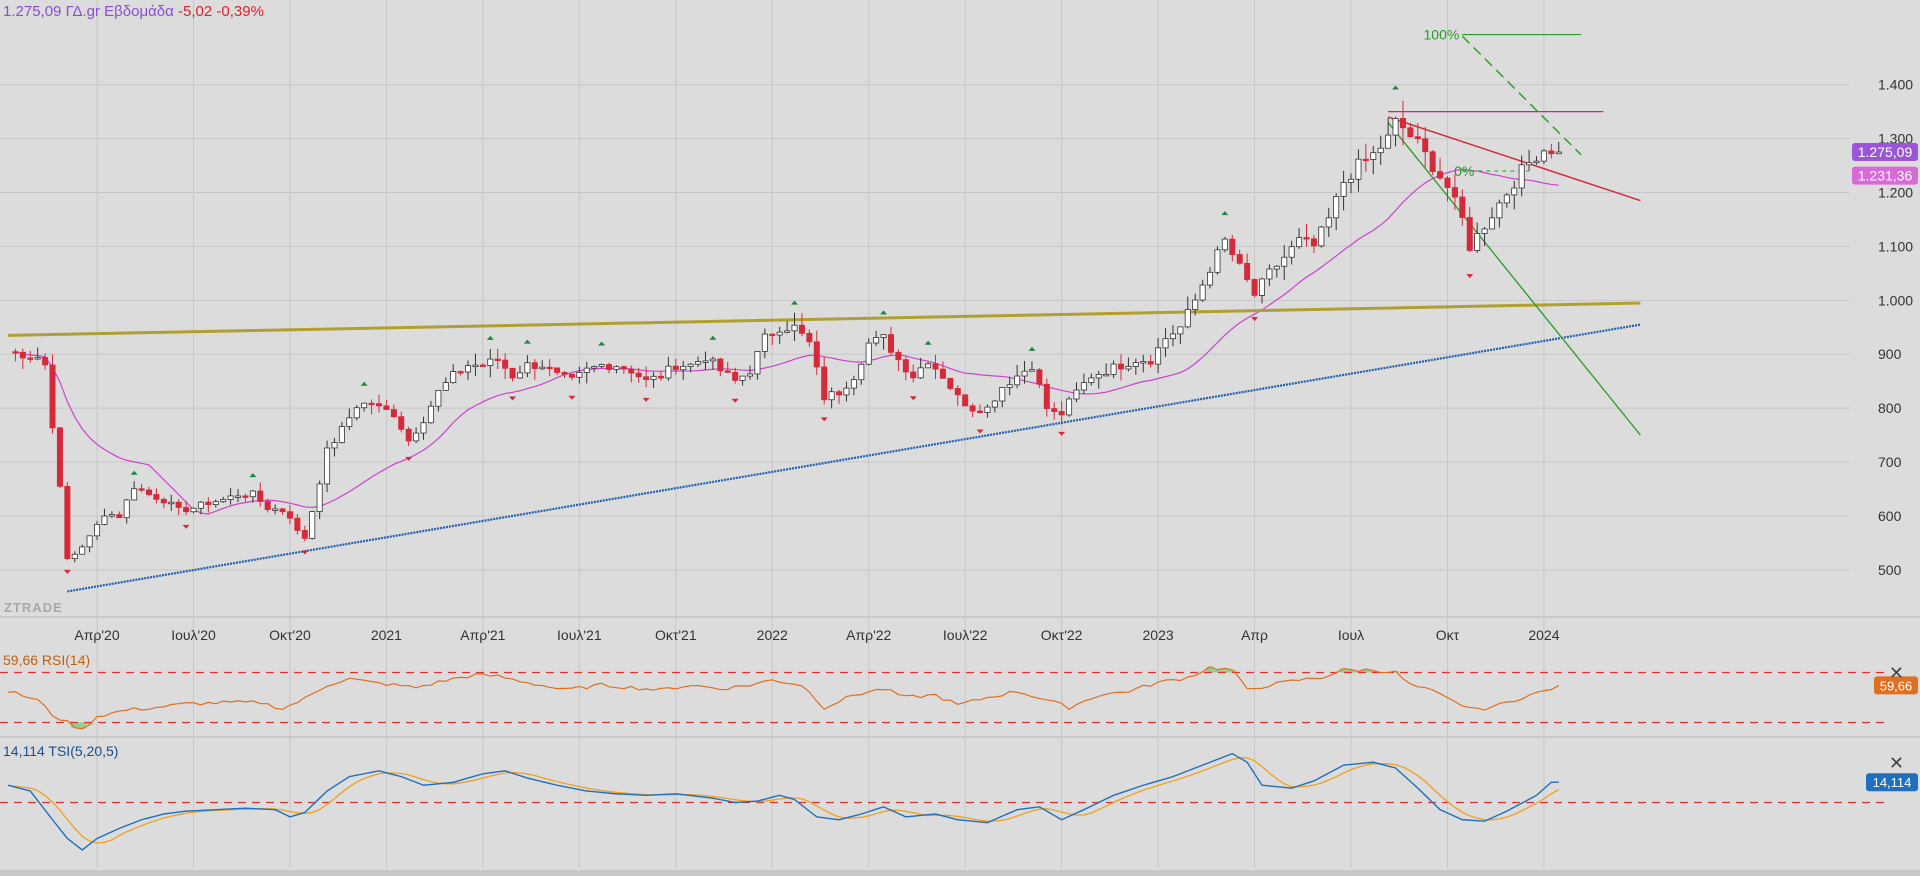 The width and height of the screenshot is (1920, 876). What do you see at coordinates (1158, 635) in the screenshot?
I see `x-tick-label: 2023` at bounding box center [1158, 635].